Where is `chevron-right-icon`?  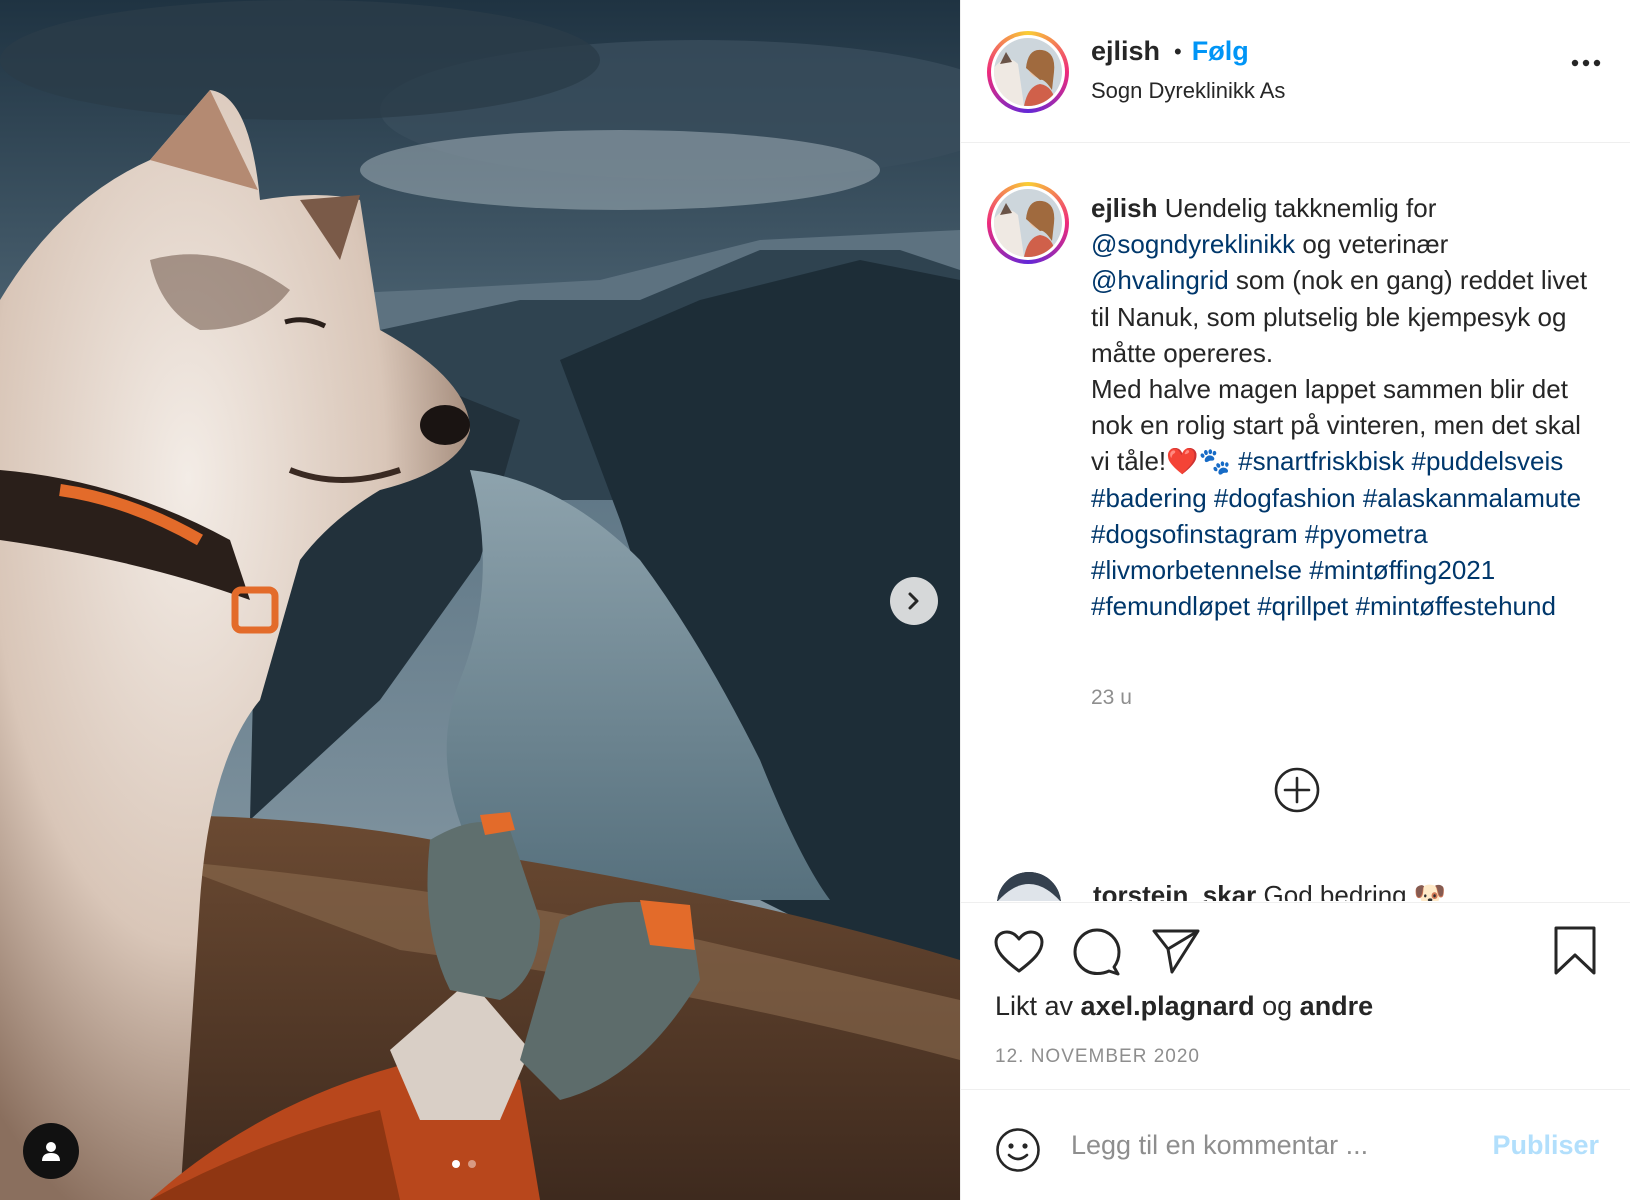
chevron-right-icon is located at coordinates (913, 601).